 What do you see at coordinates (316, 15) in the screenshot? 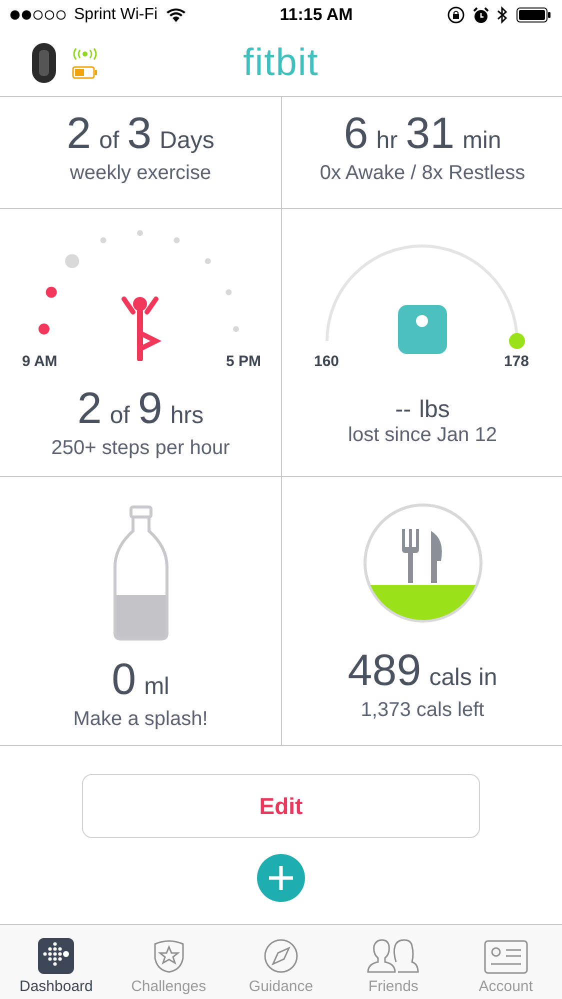
I see `status-time: 11:15 AM` at bounding box center [316, 15].